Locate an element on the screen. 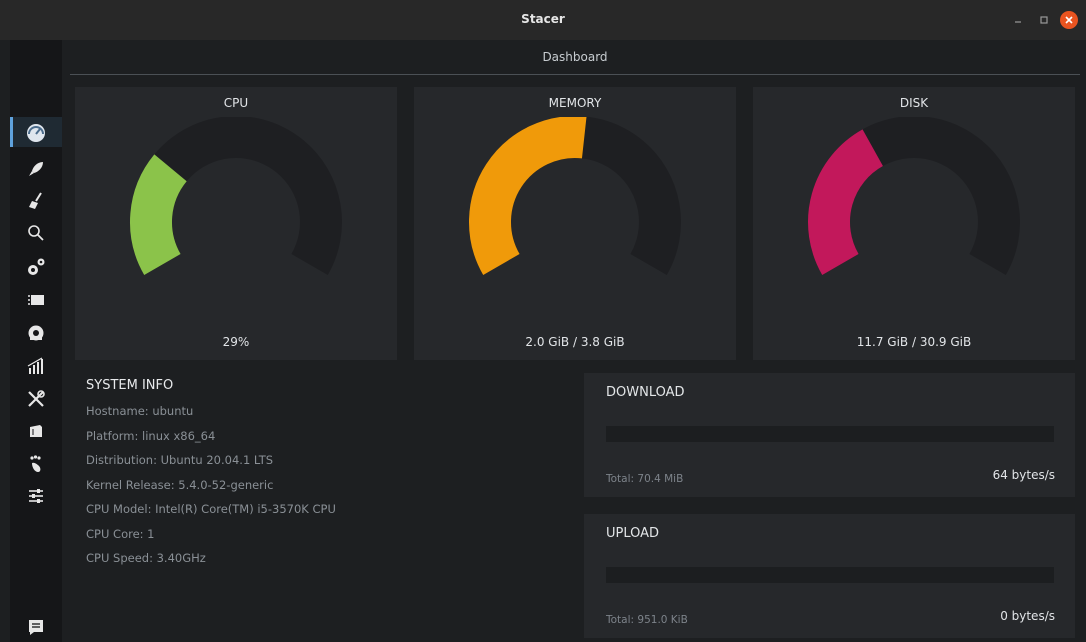 The image size is (1086, 642). sidebar-item-apt-repository is located at coordinates (36, 431).